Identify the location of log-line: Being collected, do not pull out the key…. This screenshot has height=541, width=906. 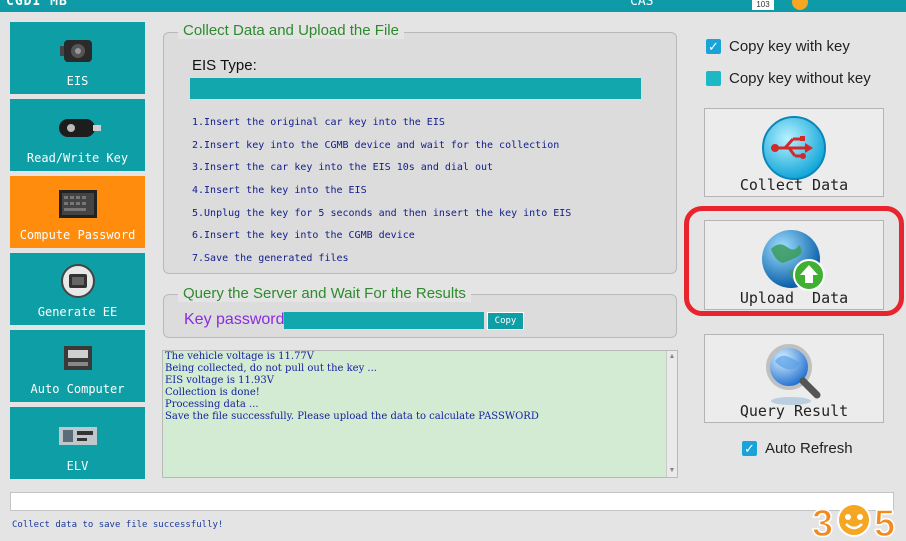
(271, 368).